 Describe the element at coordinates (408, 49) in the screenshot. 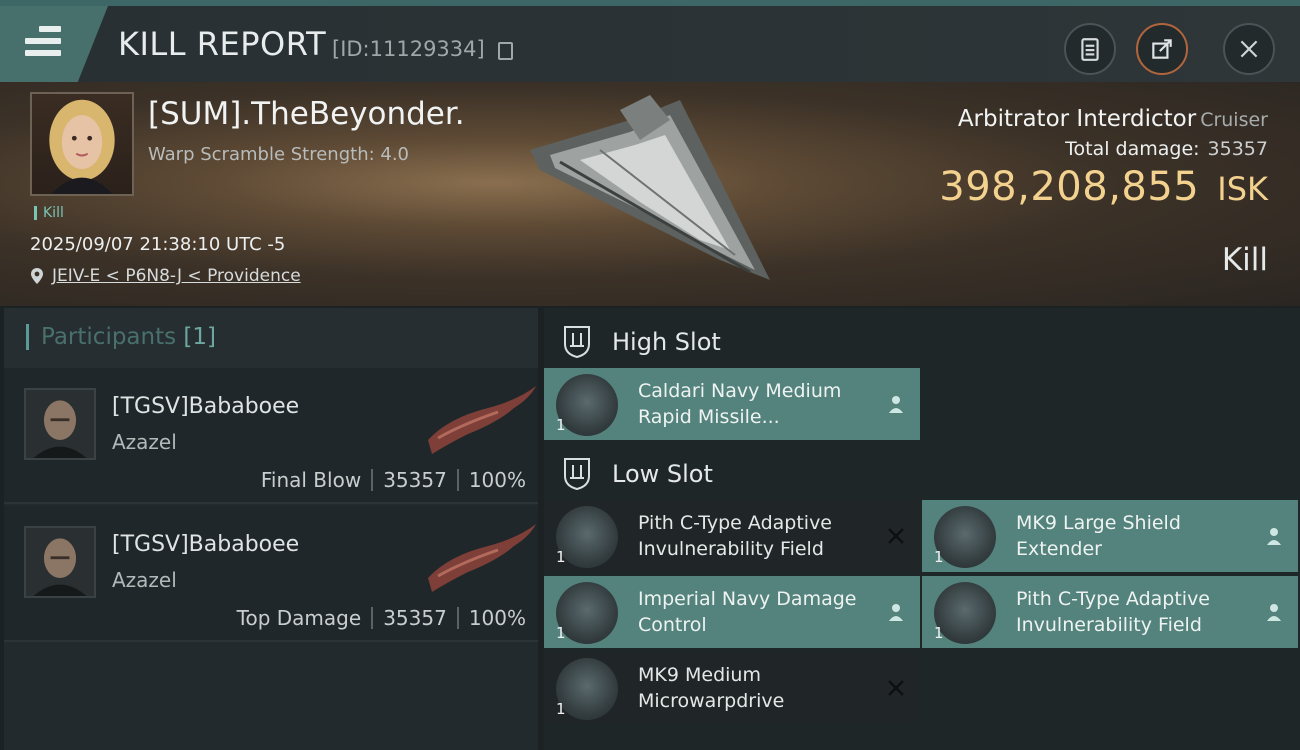

I see `report-id: [ID:11129334]` at that location.